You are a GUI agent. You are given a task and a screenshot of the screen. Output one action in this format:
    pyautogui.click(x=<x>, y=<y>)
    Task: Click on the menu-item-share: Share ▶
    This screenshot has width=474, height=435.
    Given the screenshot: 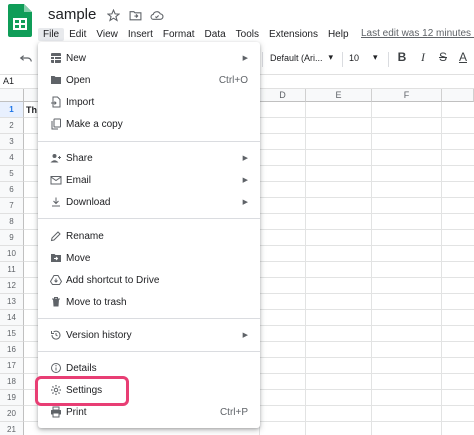 What is the action you would take?
    pyautogui.click(x=149, y=158)
    